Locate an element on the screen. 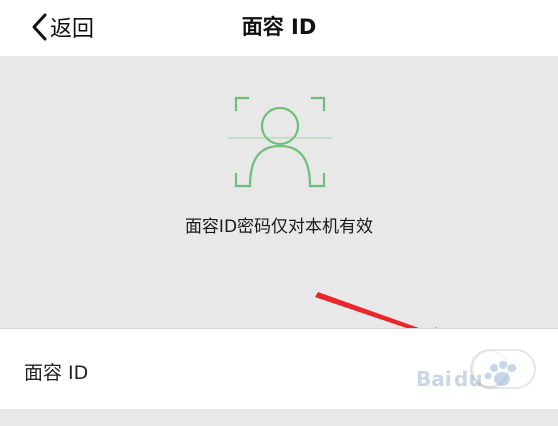 This screenshot has height=426, width=558. face-id-icon is located at coordinates (280, 142).